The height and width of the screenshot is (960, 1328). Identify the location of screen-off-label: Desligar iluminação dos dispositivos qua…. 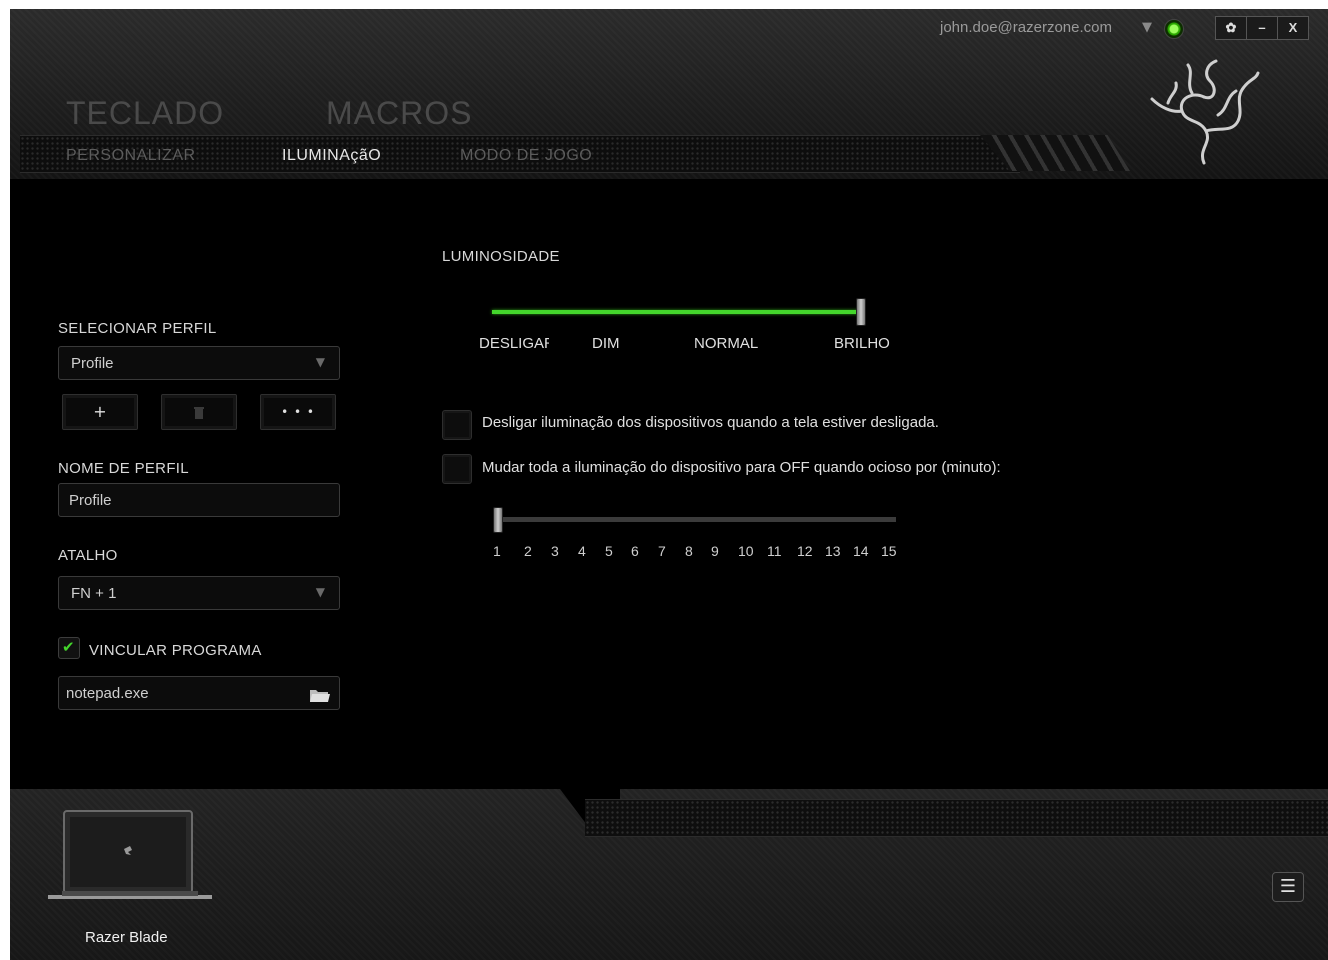
(710, 422).